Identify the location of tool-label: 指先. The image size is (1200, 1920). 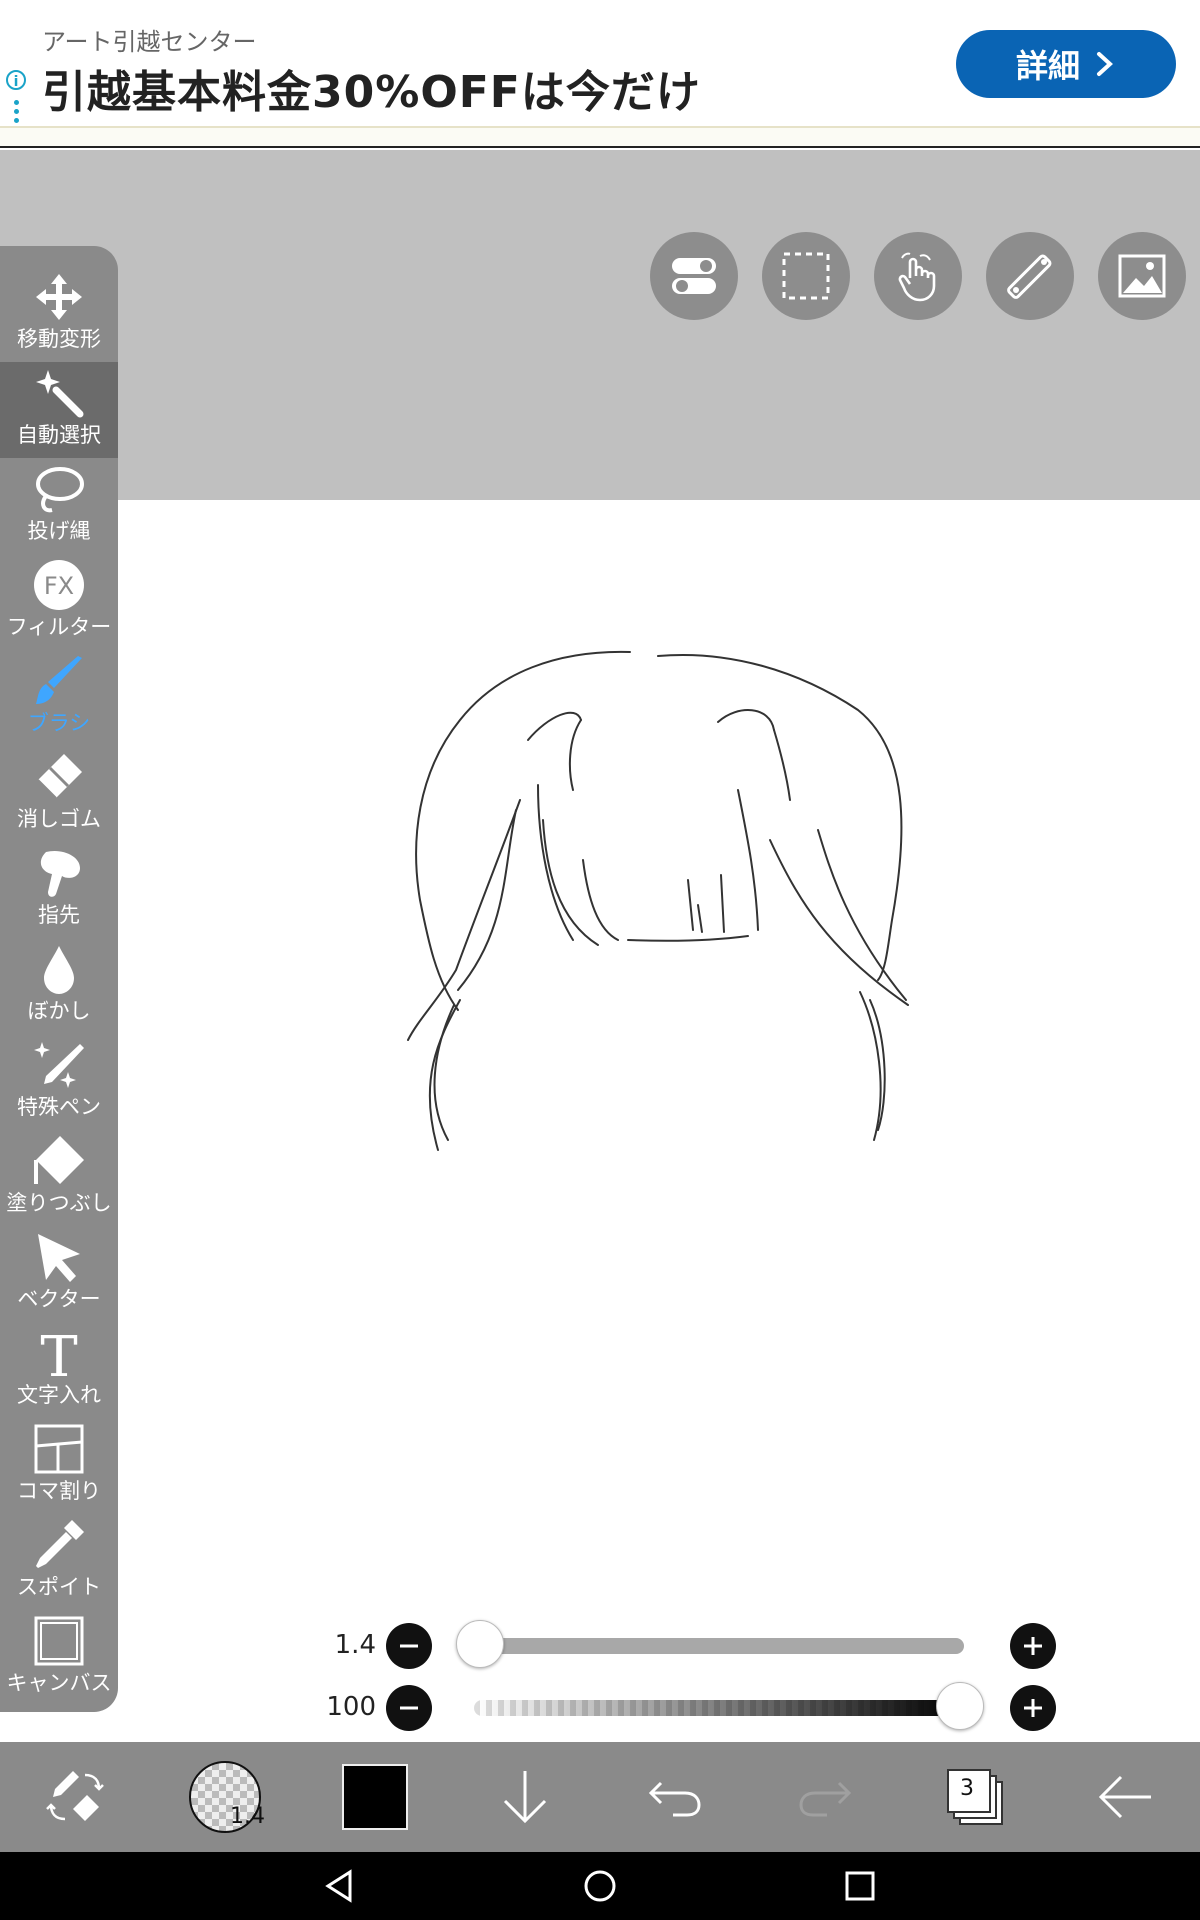
(59, 915).